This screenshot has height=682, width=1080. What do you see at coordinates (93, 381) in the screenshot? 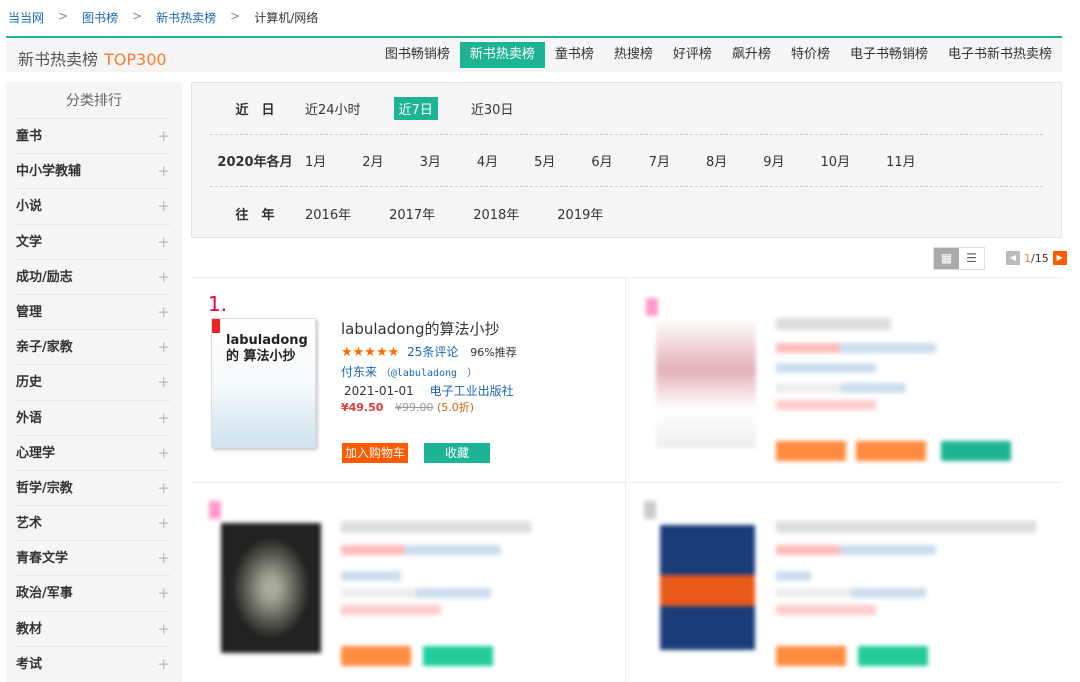
I see `sidebar-item: 历史 +` at bounding box center [93, 381].